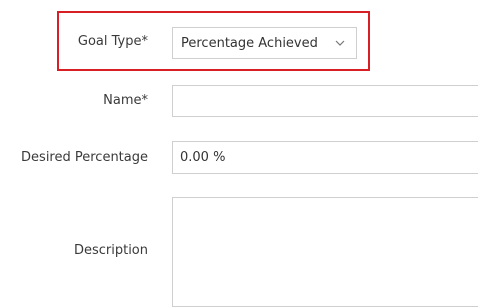 The image size is (478, 307). What do you see at coordinates (125, 100) in the screenshot?
I see `name-label: Name*` at bounding box center [125, 100].